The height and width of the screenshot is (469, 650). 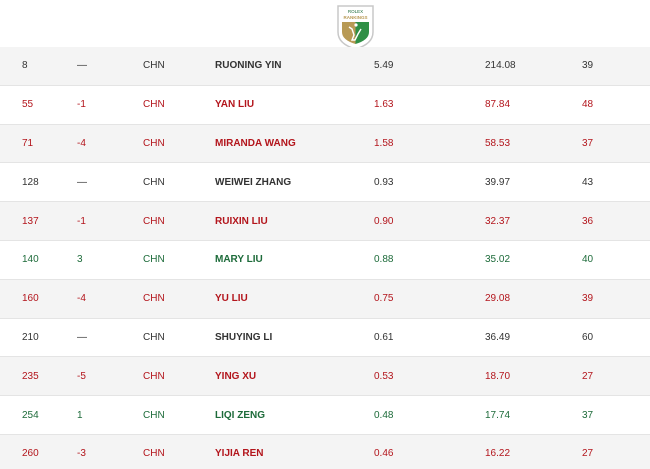 I want to click on events-cell: 48, so click(x=588, y=105).